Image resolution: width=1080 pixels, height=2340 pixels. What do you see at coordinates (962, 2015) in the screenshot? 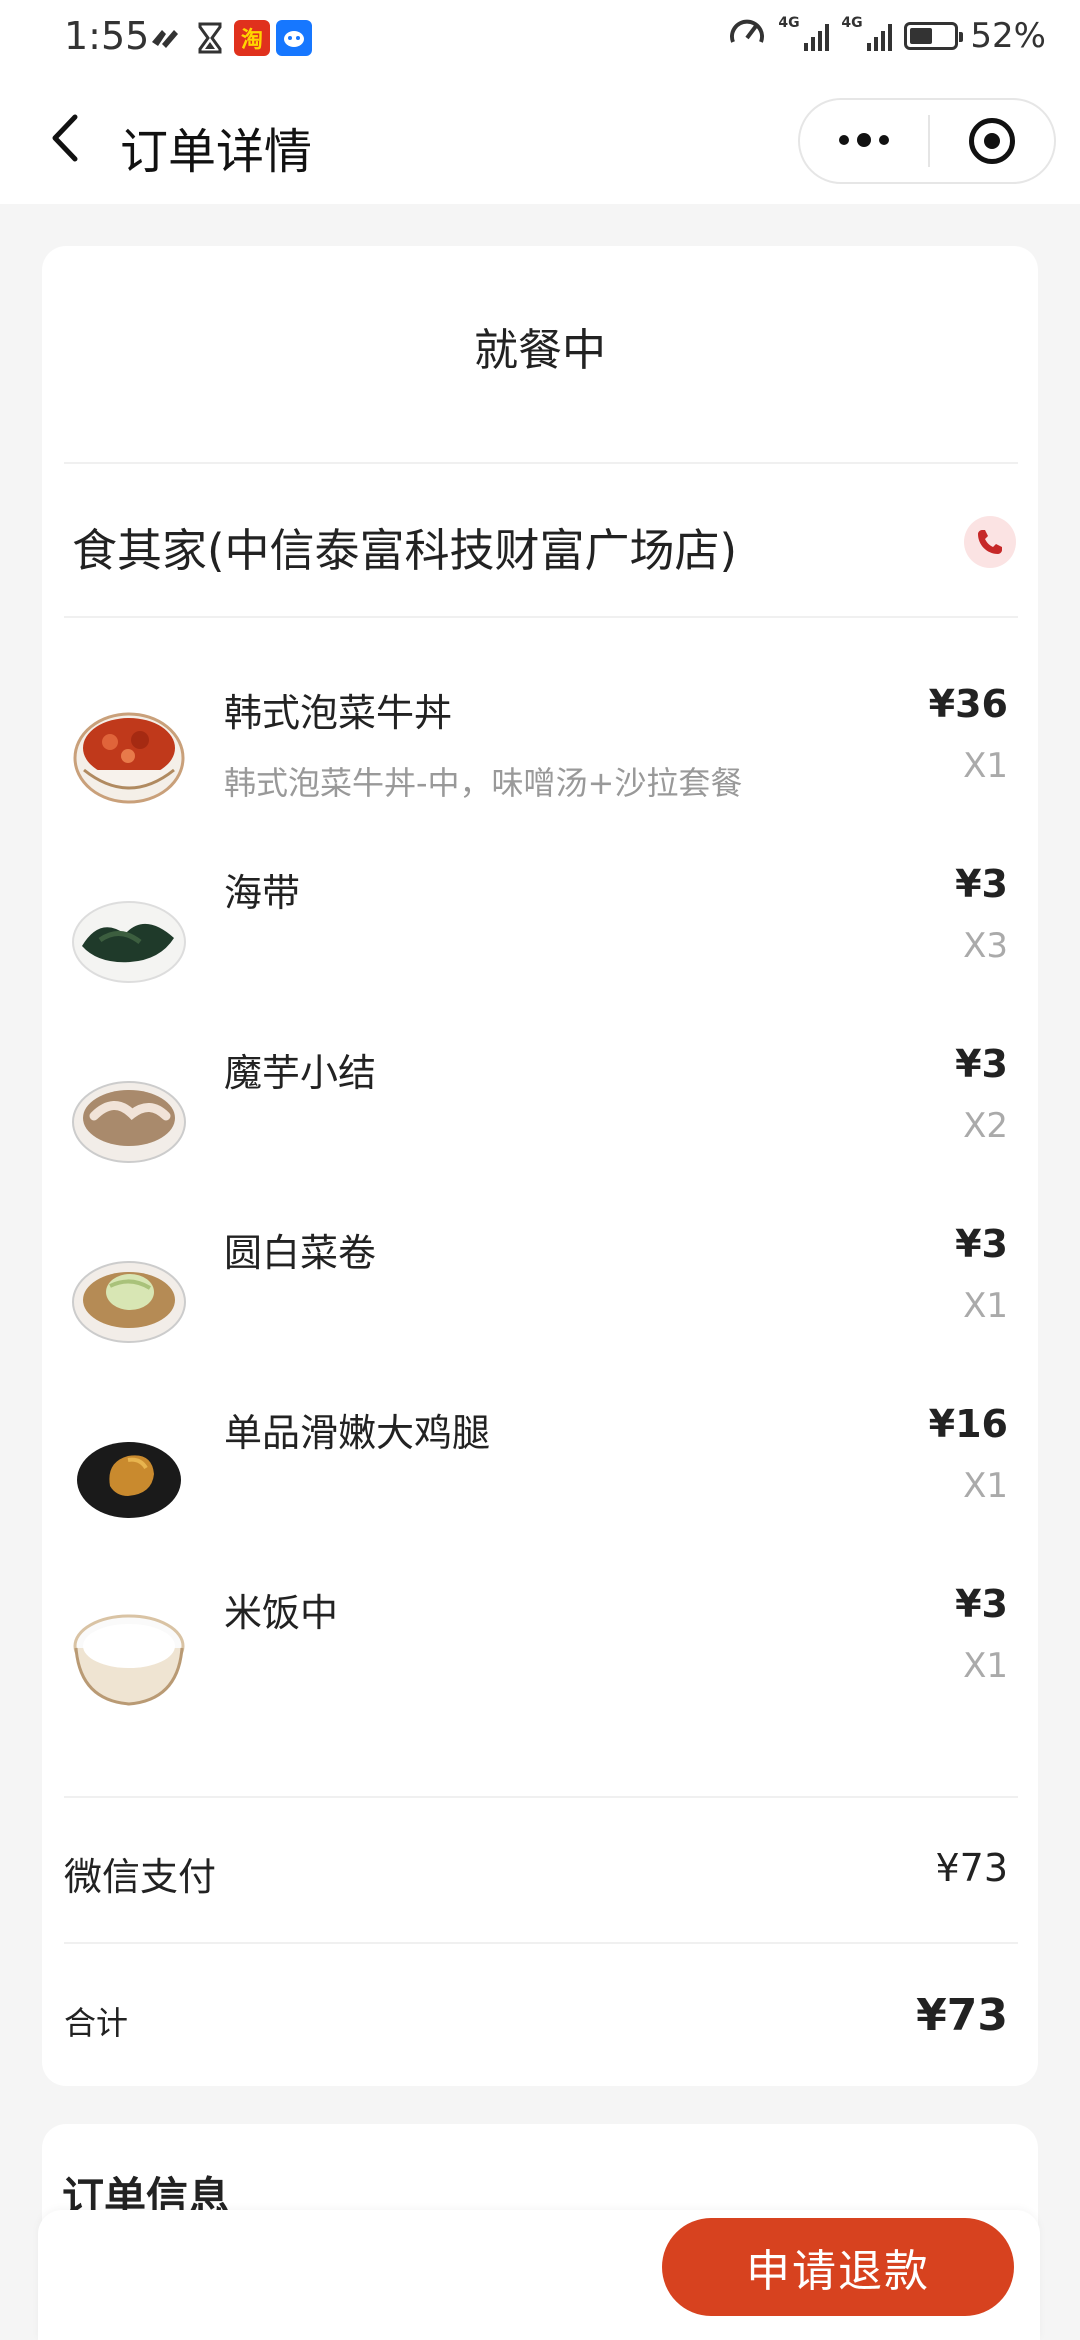
I see `total-amount: ¥73` at bounding box center [962, 2015].